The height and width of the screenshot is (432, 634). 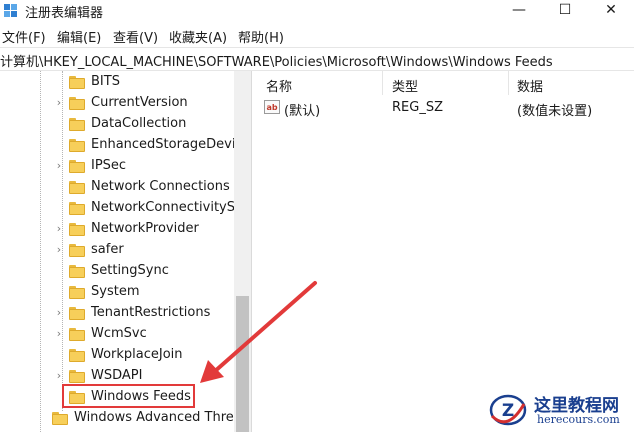 I want to click on tree-item-label: EnhancedStorageDevices, so click(x=171, y=144).